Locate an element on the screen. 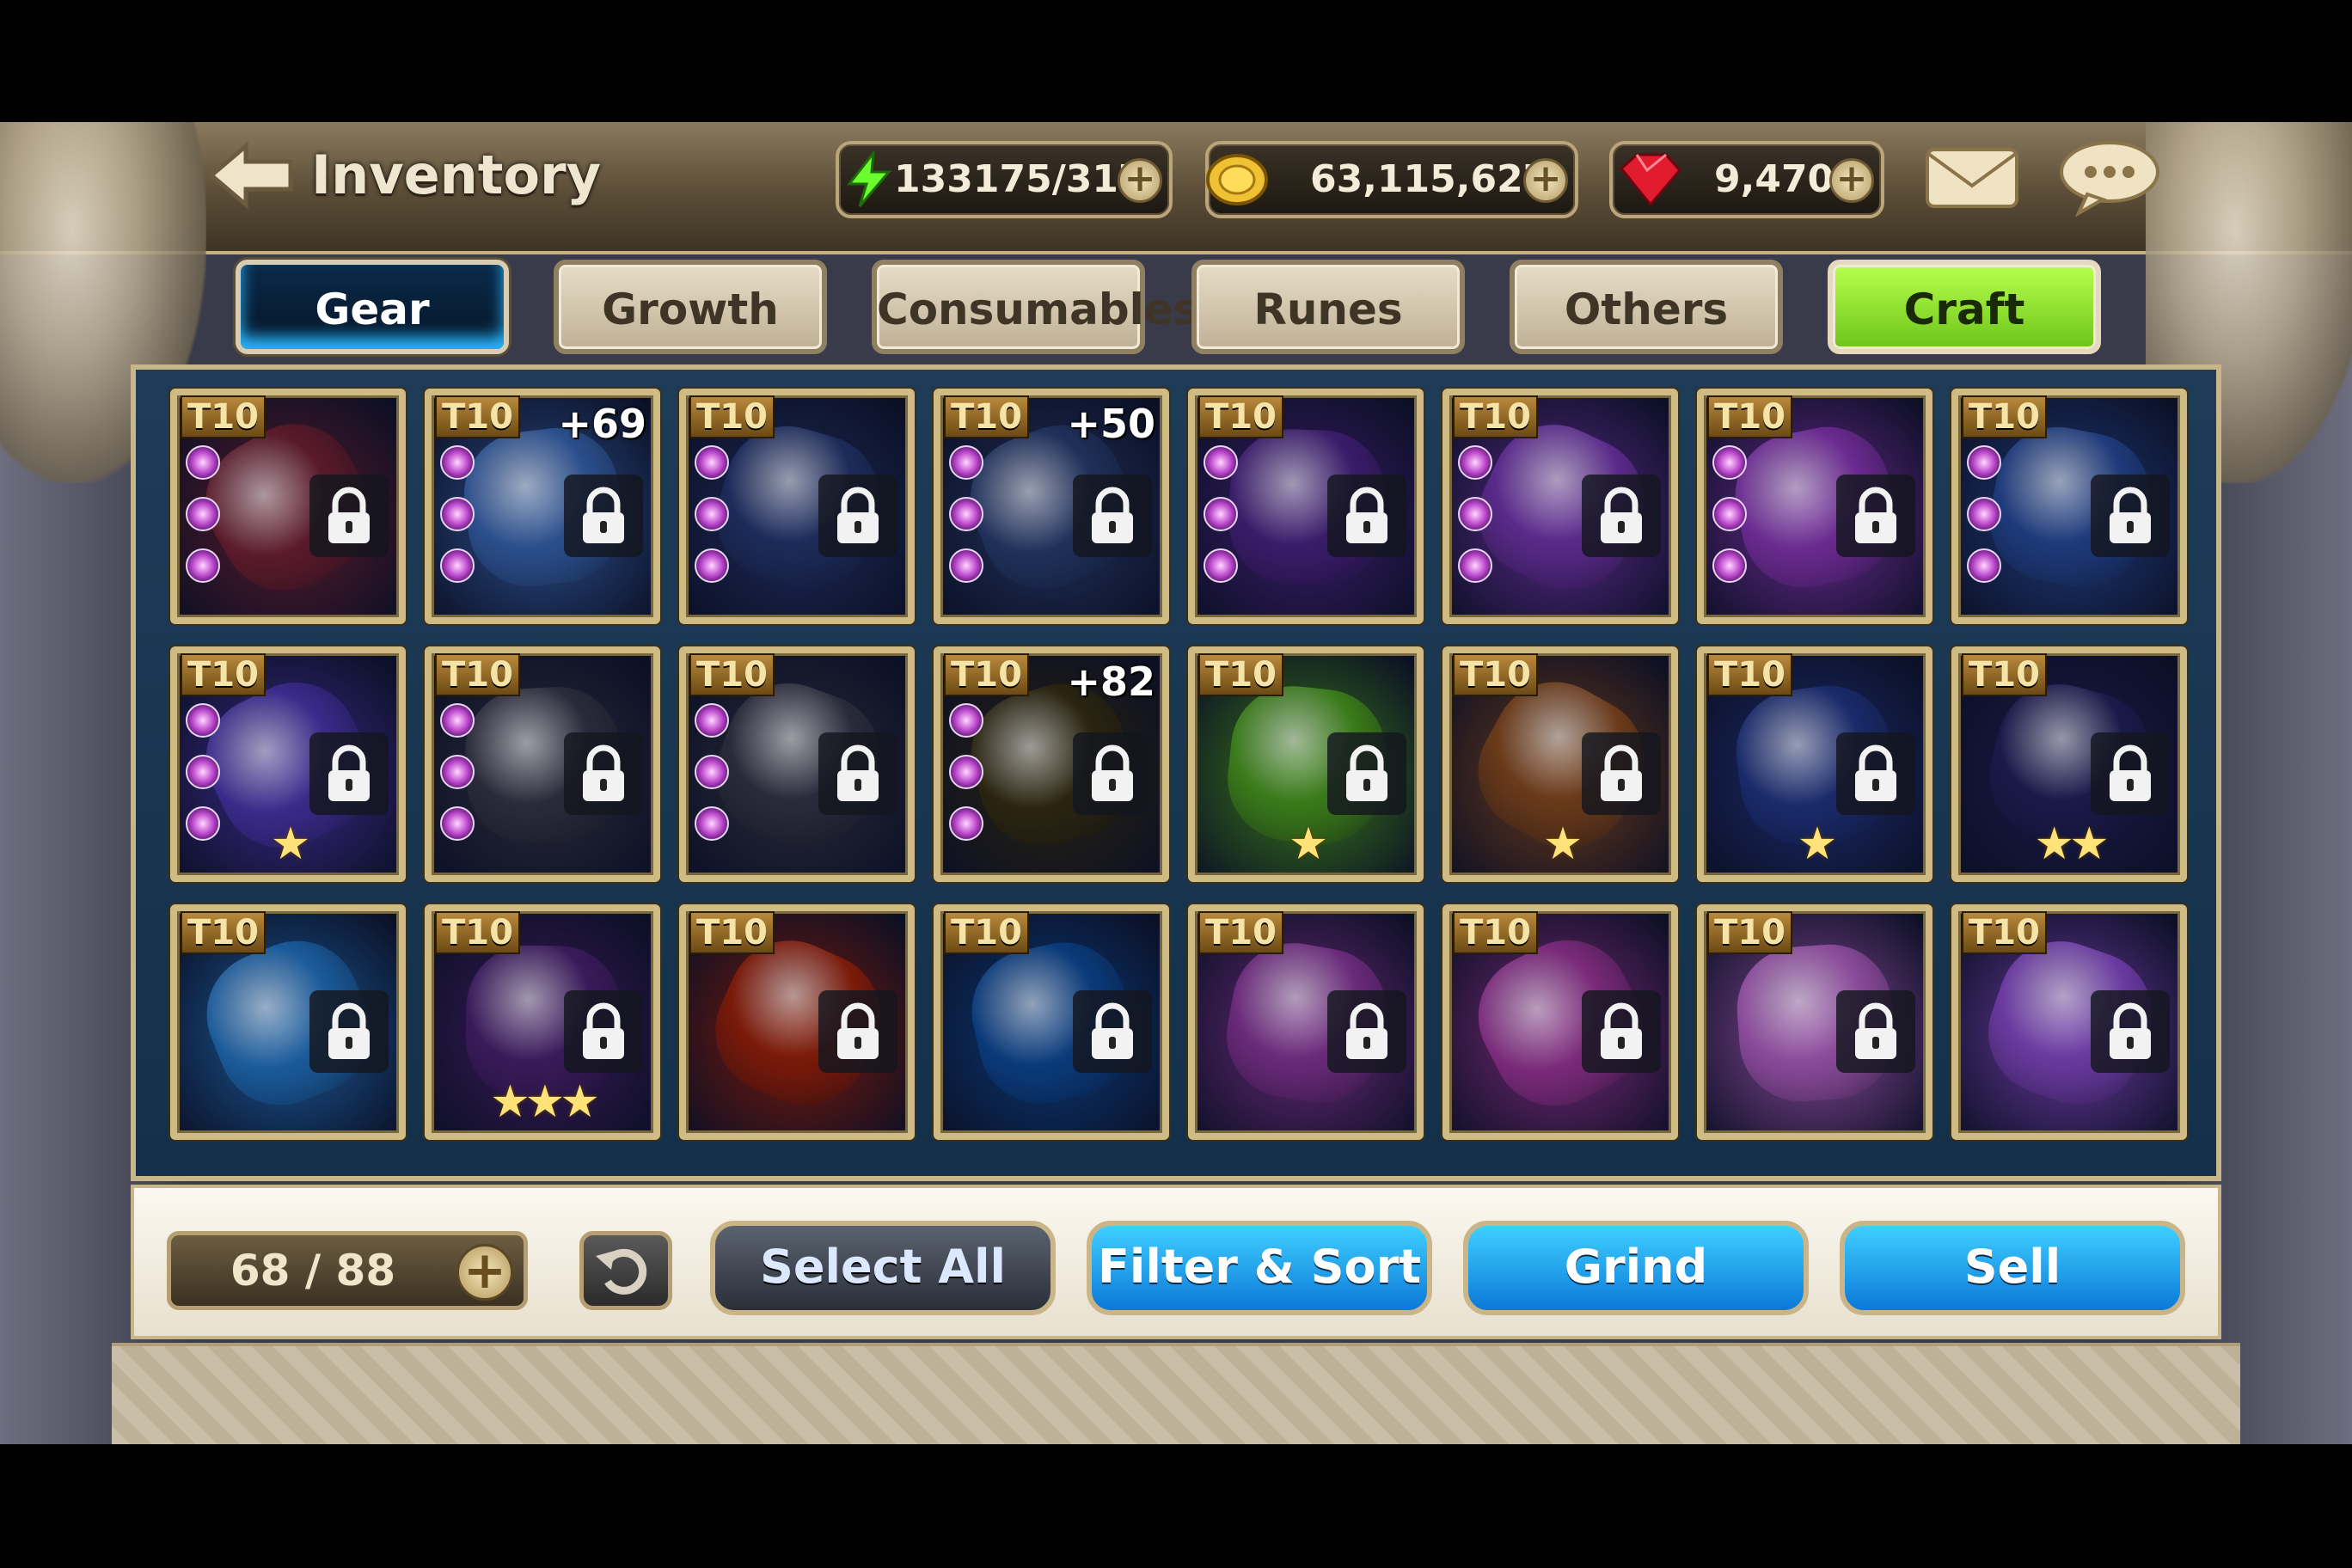 The width and height of the screenshot is (2352, 1568). page-title: Inventory is located at coordinates (456, 175).